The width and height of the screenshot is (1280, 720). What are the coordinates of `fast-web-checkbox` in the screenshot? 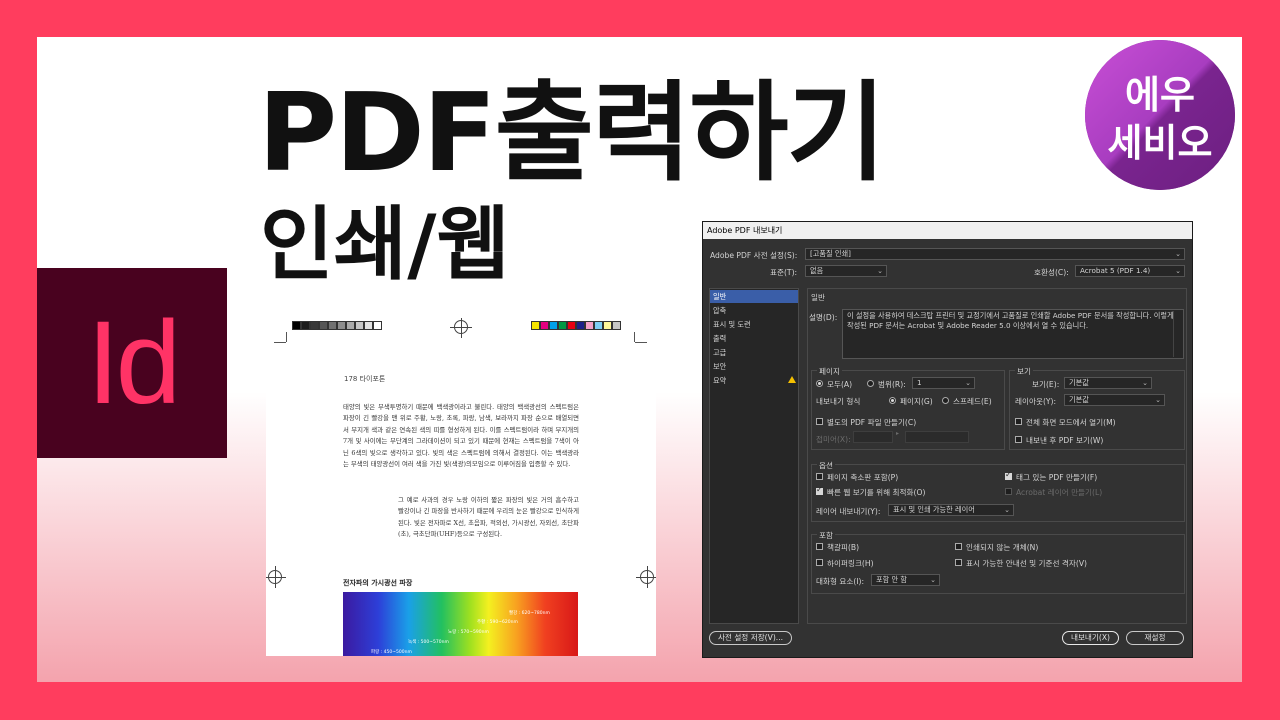 It's located at (819, 490).